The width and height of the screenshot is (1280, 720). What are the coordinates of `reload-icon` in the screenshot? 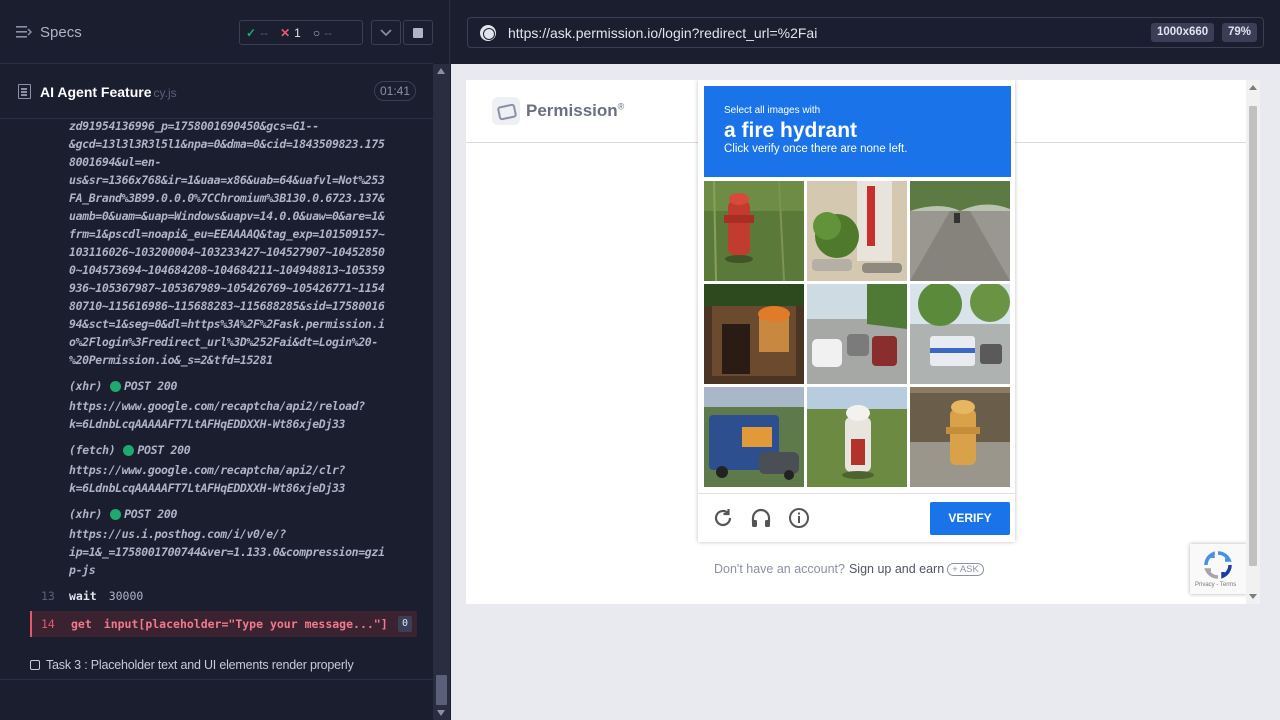 It's located at (723, 518).